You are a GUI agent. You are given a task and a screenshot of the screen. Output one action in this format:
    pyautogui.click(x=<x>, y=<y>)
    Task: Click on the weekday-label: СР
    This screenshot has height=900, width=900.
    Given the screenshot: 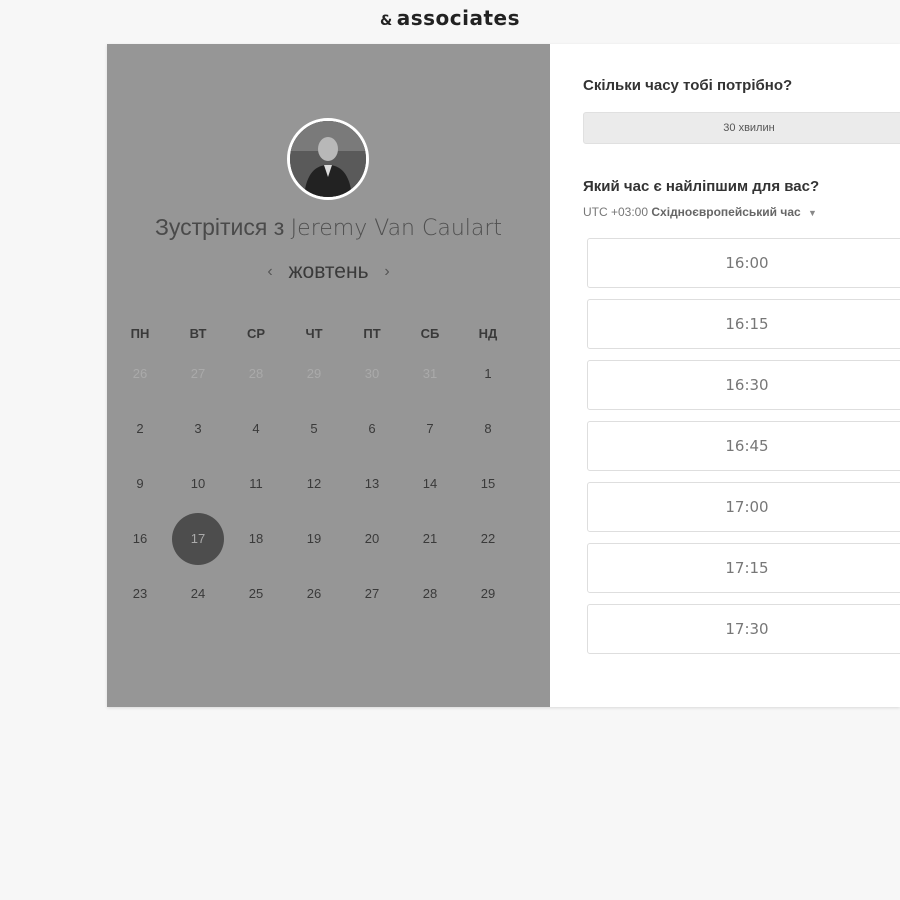 What is the action you would take?
    pyautogui.click(x=256, y=333)
    